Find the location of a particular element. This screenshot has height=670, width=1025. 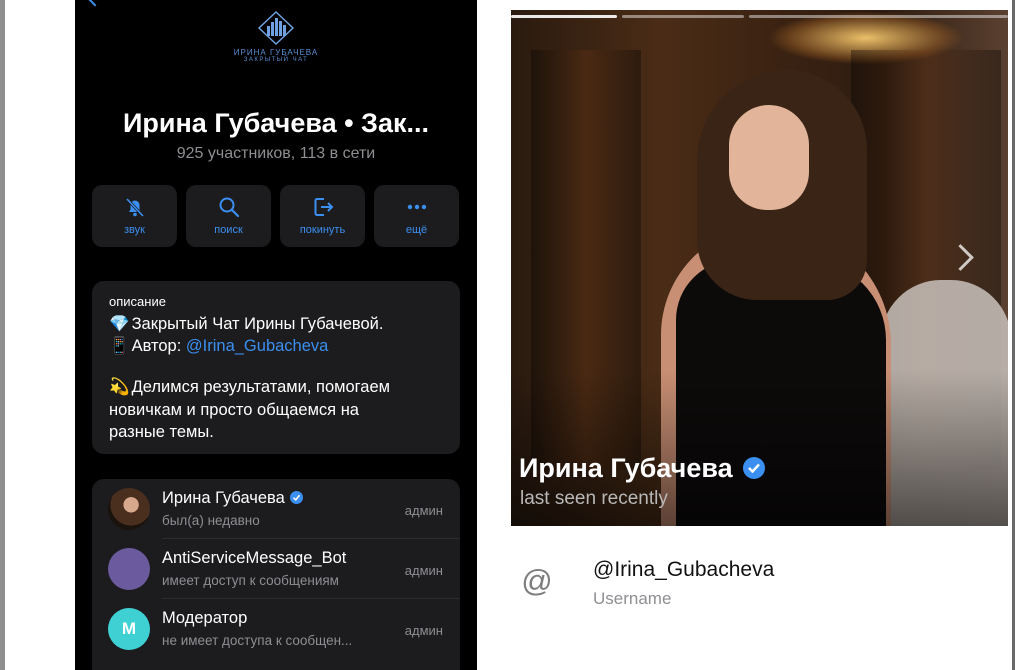

back-icon is located at coordinates (95, 3).